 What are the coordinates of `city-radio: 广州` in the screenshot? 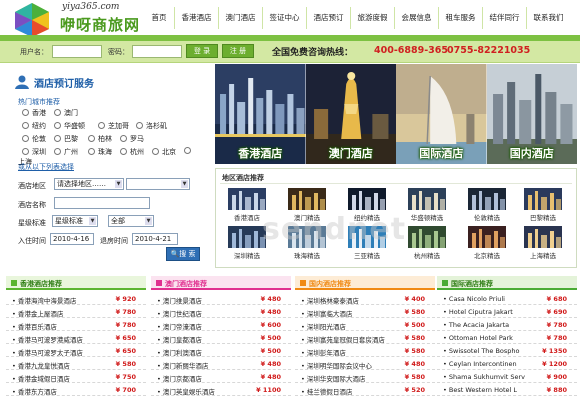 It's located at (66, 152).